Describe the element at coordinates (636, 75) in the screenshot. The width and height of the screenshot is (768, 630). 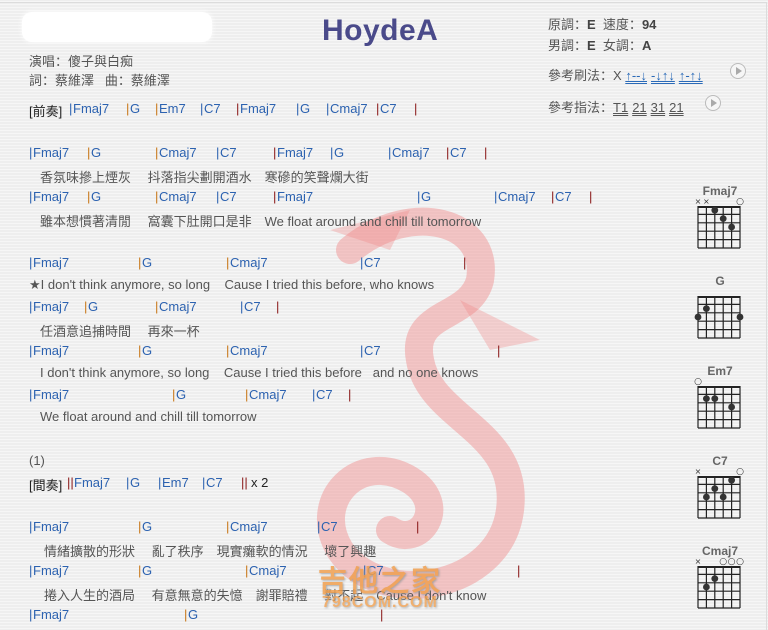
I see `strum-group: ↑--↓` at that location.